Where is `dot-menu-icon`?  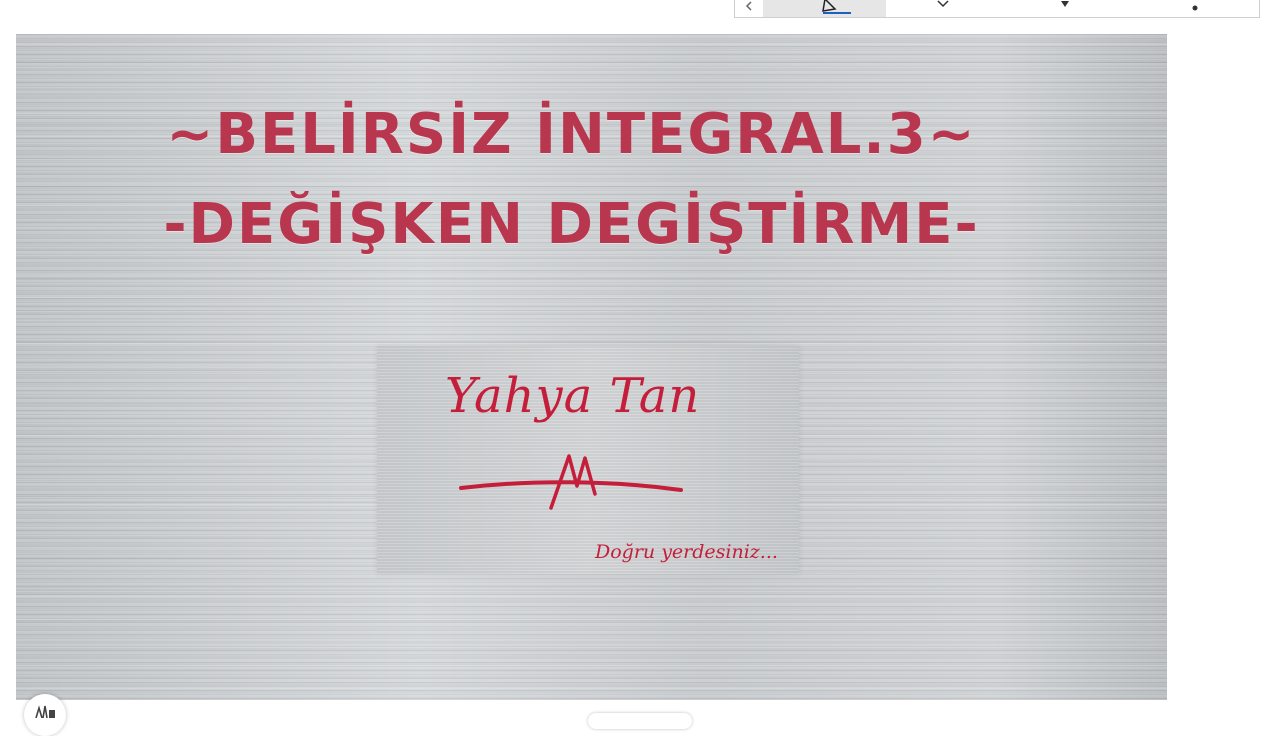 dot-menu-icon is located at coordinates (1195, 6).